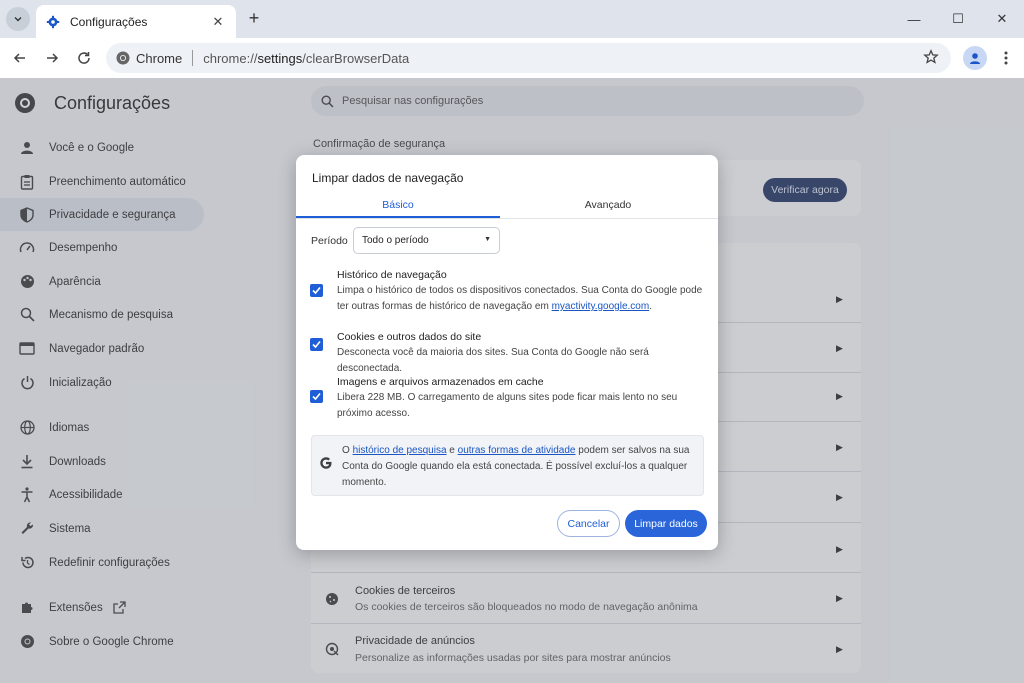 This screenshot has width=1024, height=683. I want to click on tab-settings: Configurações ✕, so click(136, 21).